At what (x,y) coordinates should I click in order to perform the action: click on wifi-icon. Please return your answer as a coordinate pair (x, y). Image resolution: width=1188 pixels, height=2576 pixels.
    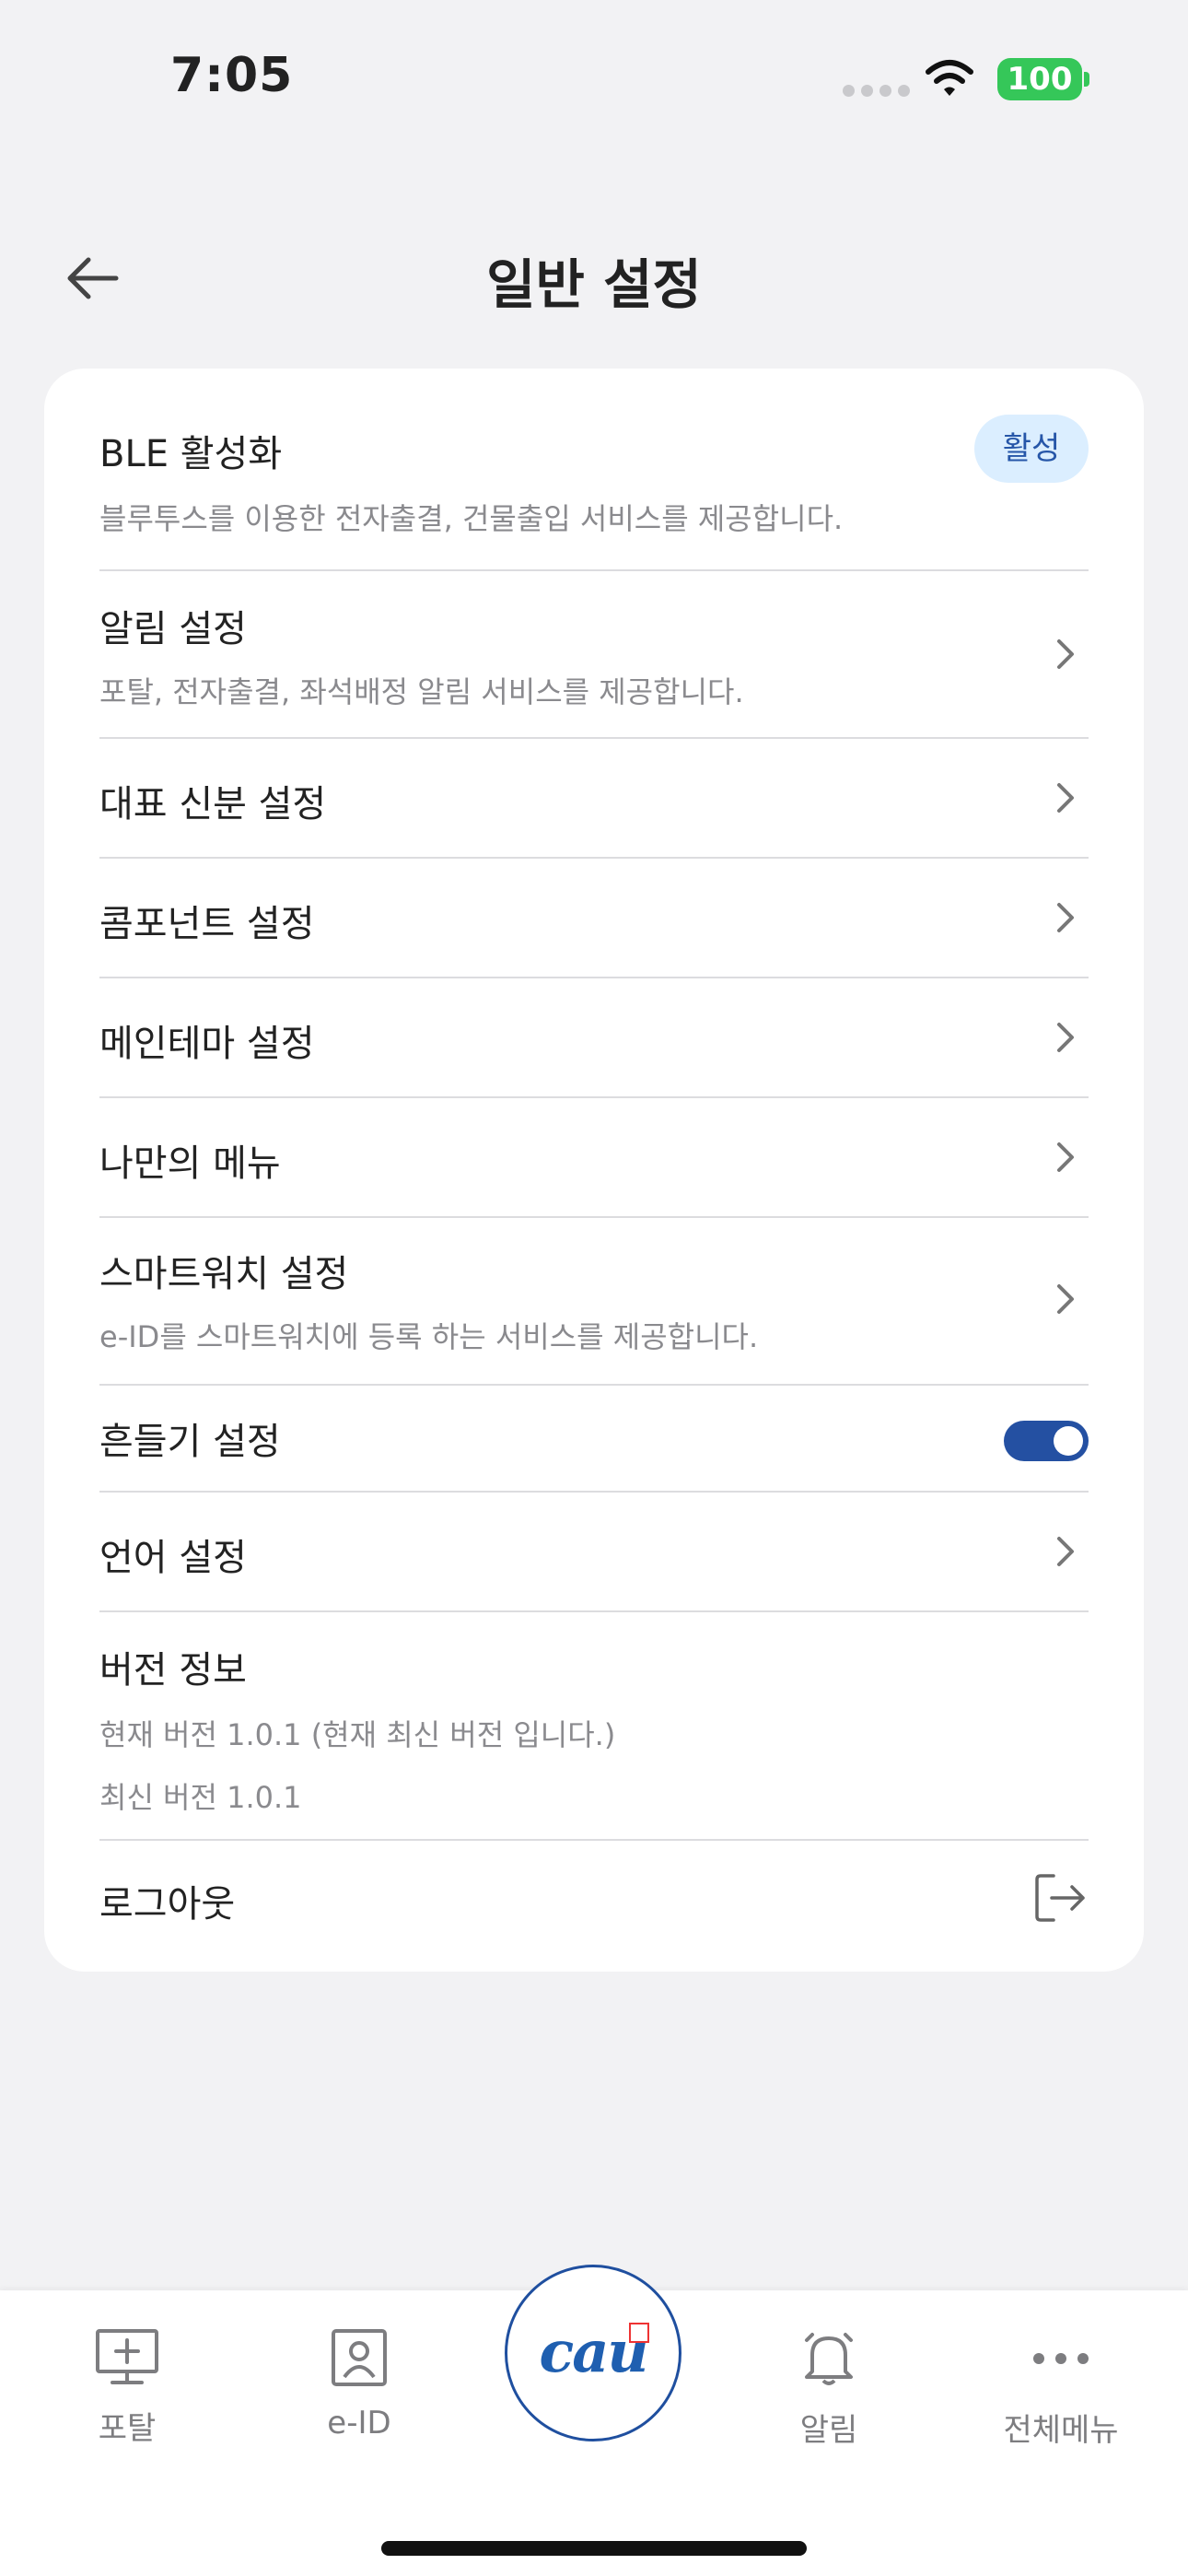
    Looking at the image, I should click on (949, 78).